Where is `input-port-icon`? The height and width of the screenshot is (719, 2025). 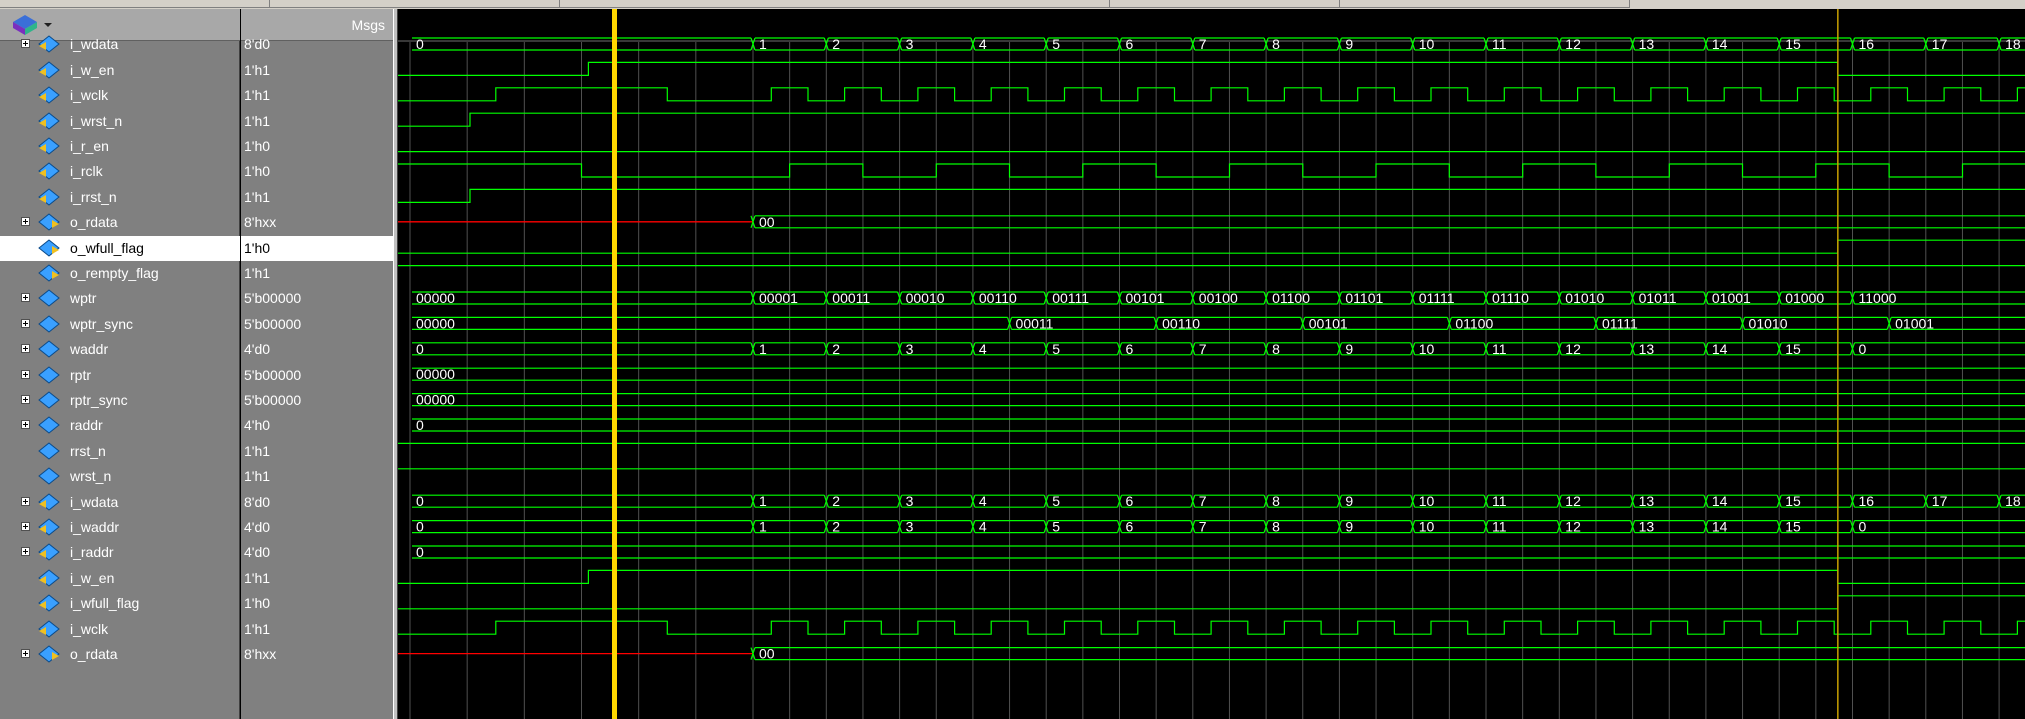
input-port-icon is located at coordinates (49, 197).